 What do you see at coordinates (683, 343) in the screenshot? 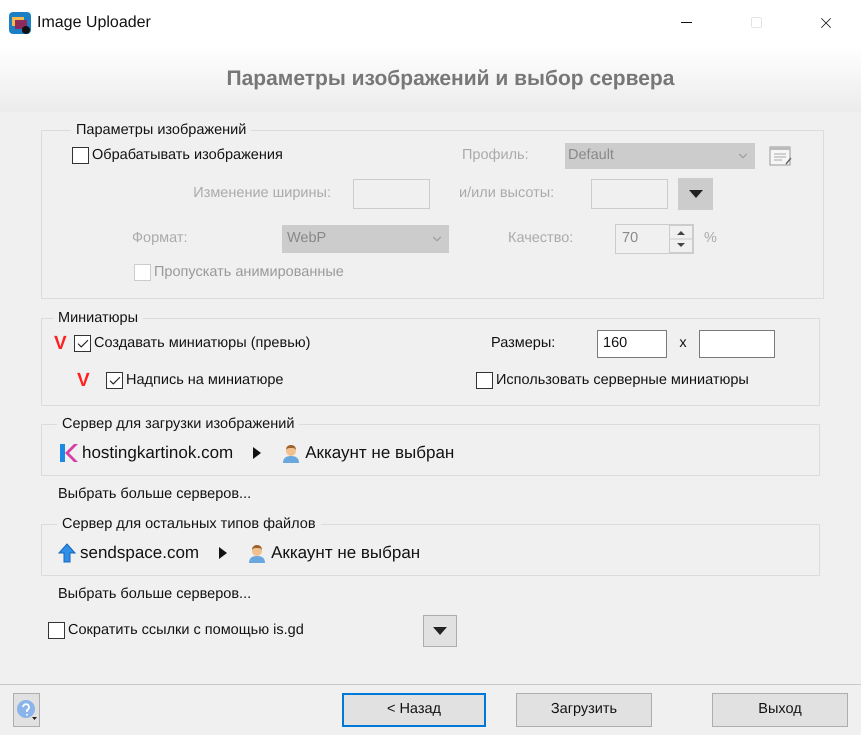
I see `size-separator: x` at bounding box center [683, 343].